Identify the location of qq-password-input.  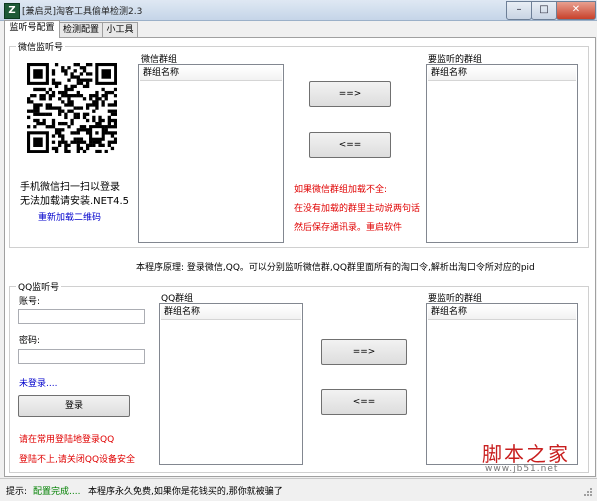
(81, 356).